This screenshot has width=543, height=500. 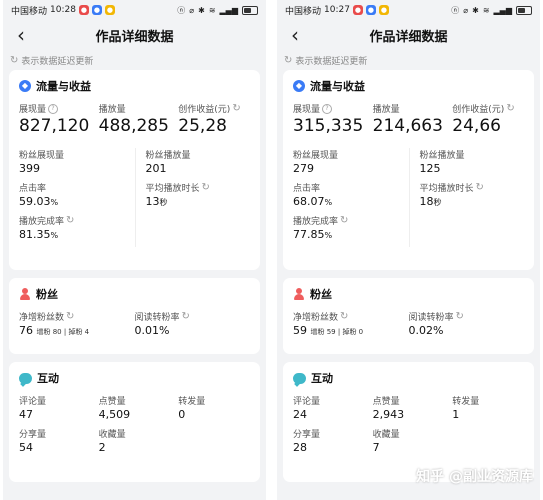 I want to click on delay-note: ↻ 表示数据延迟更新, so click(x=408, y=60).